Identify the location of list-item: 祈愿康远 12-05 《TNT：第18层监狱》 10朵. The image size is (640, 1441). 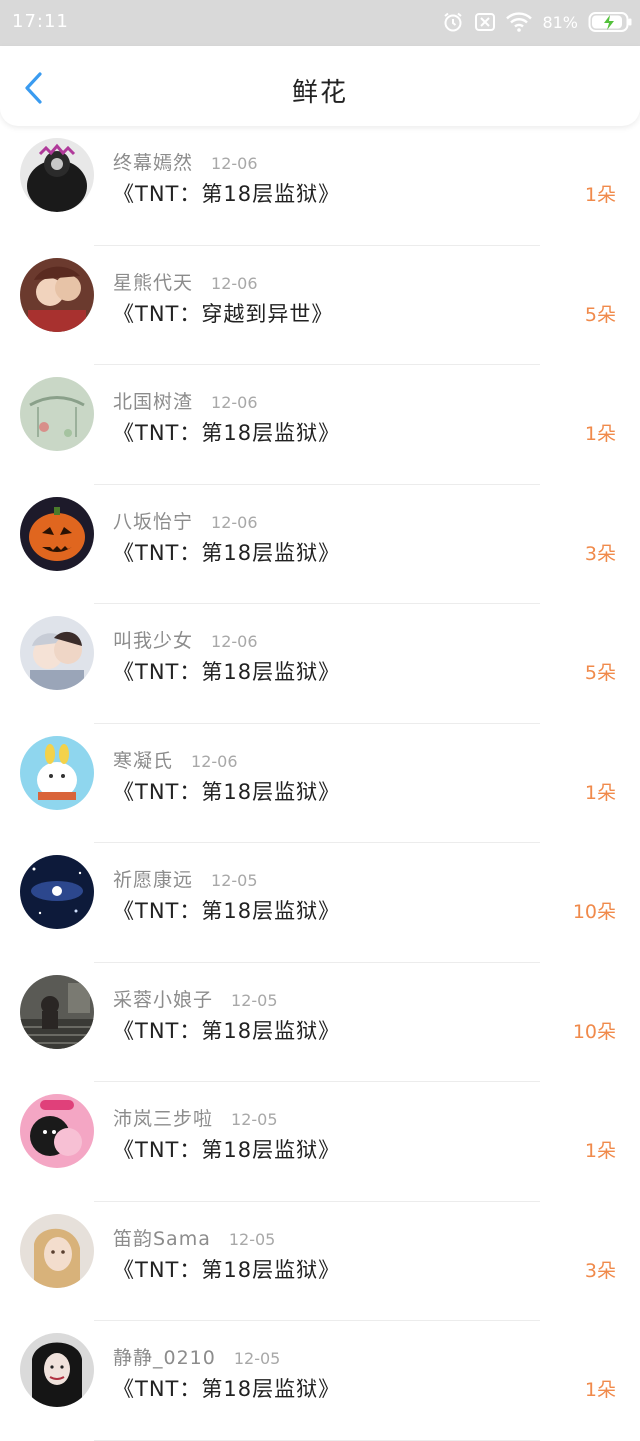
(320, 903).